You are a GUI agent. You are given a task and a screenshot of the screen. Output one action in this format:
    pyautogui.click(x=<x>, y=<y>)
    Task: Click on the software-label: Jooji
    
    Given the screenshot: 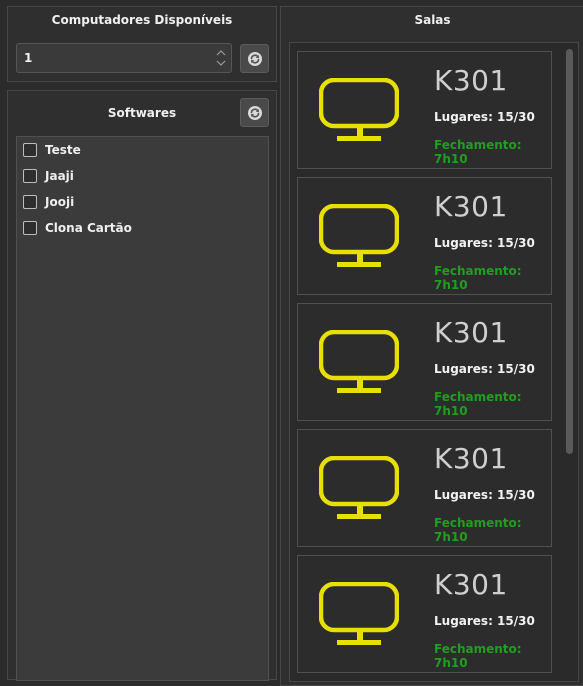 What is the action you would take?
    pyautogui.click(x=60, y=202)
    